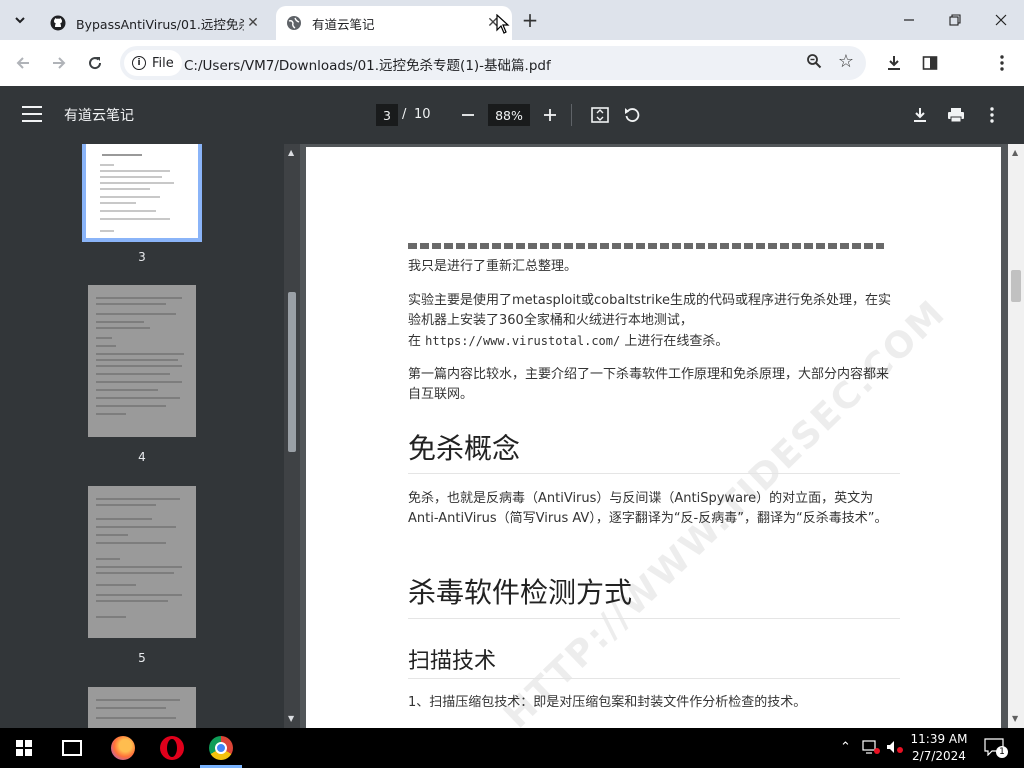 The width and height of the screenshot is (1024, 768). Describe the element at coordinates (909, 20) in the screenshot. I see `minimize-icon` at that location.